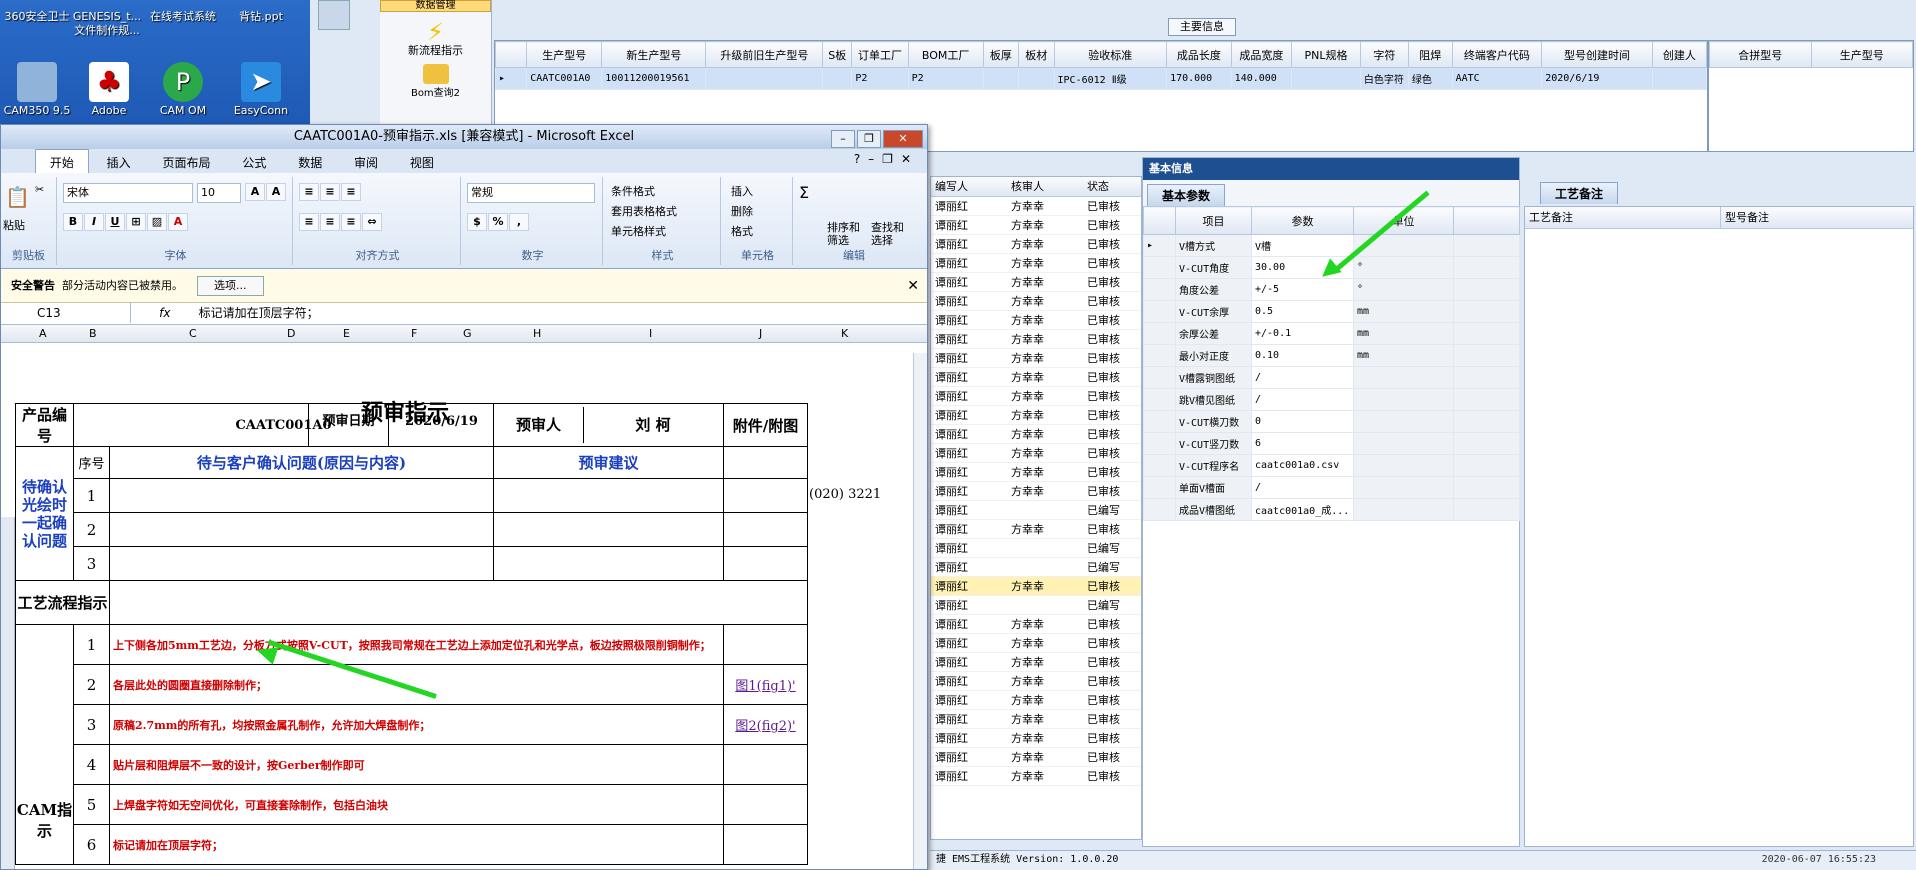 This screenshot has height=870, width=1916. I want to click on merge-button: ⇔, so click(372, 222).